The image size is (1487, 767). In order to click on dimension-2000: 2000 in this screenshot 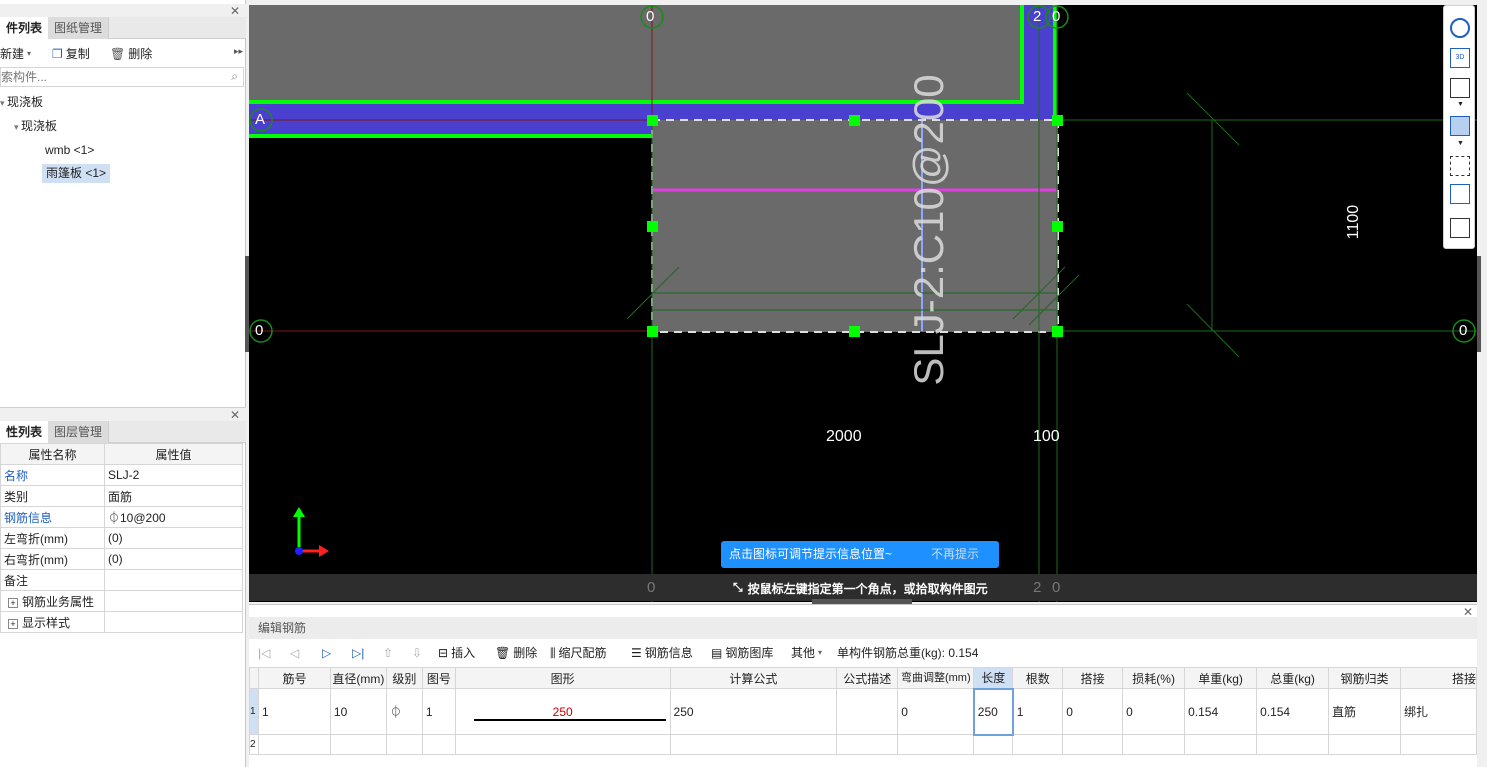, I will do `click(844, 436)`.